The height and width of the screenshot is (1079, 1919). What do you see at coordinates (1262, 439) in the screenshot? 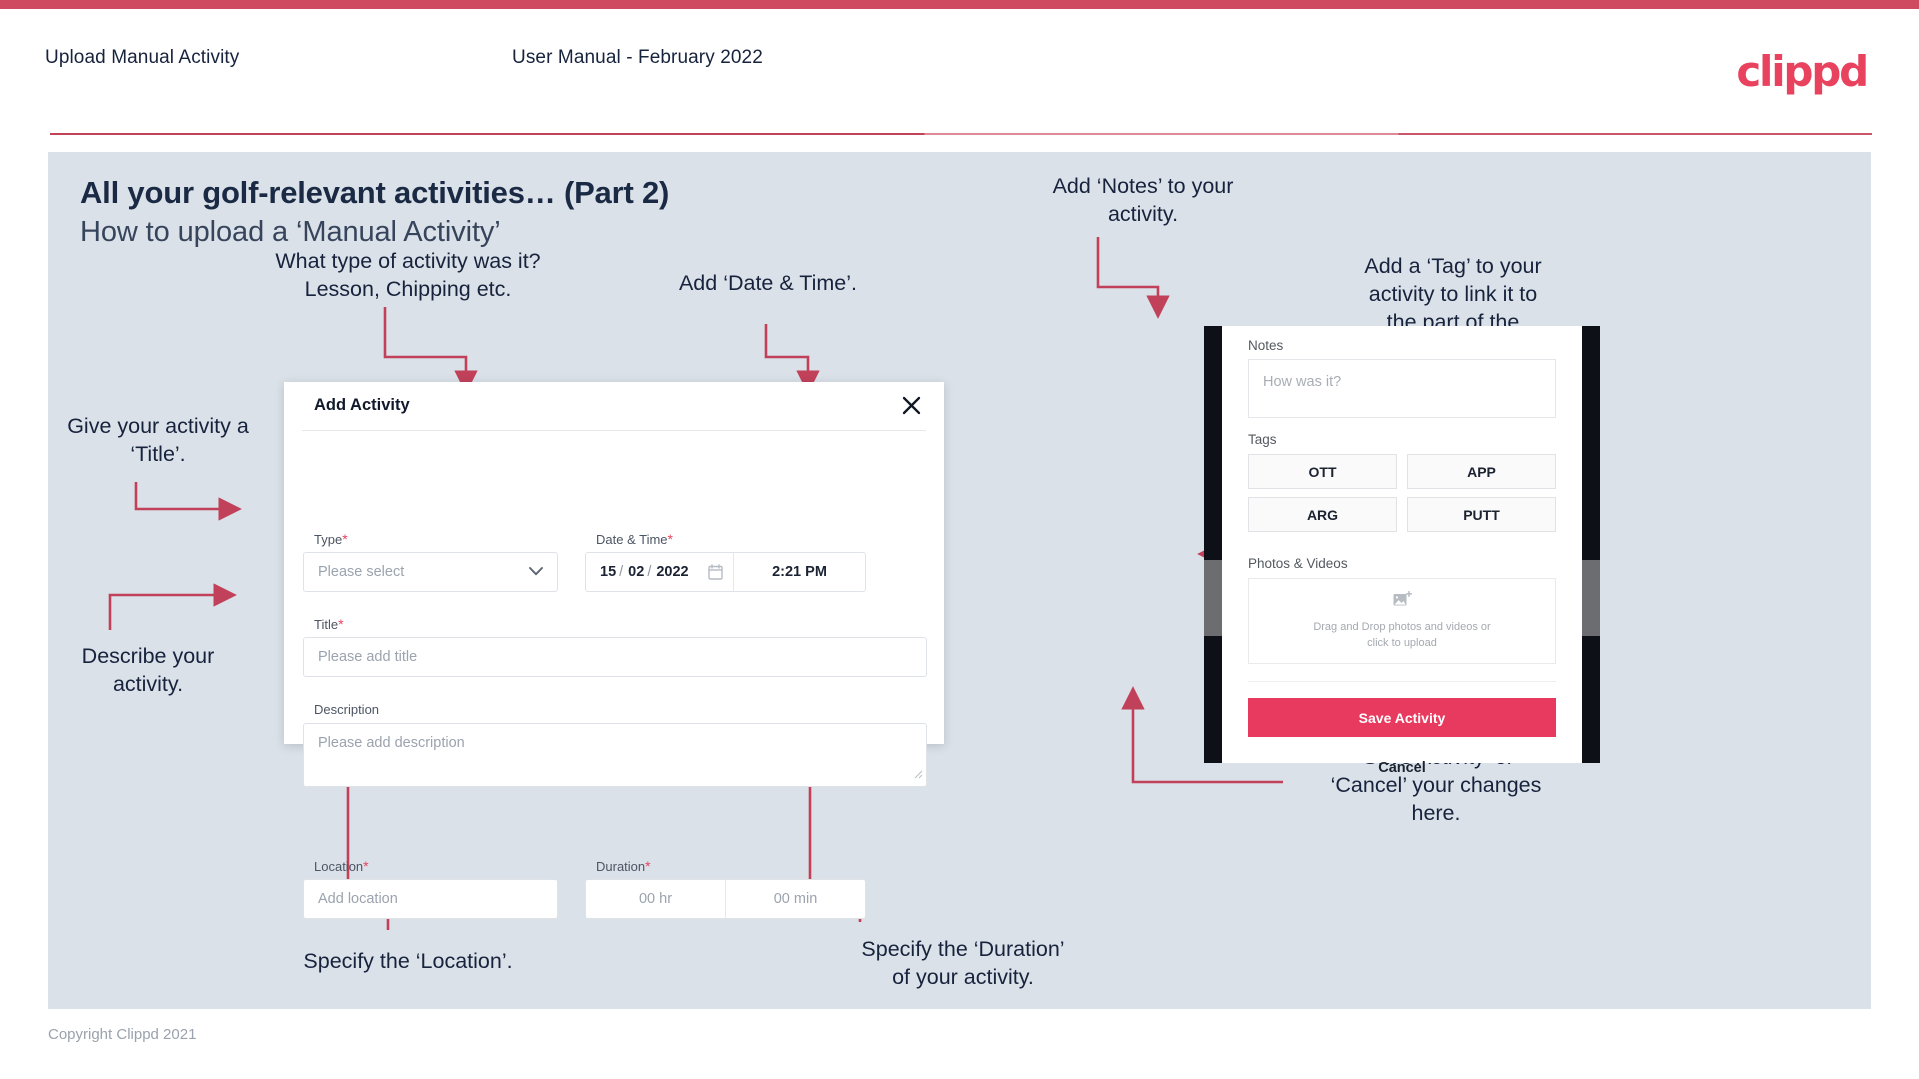
I see `tags-label: Tags` at bounding box center [1262, 439].